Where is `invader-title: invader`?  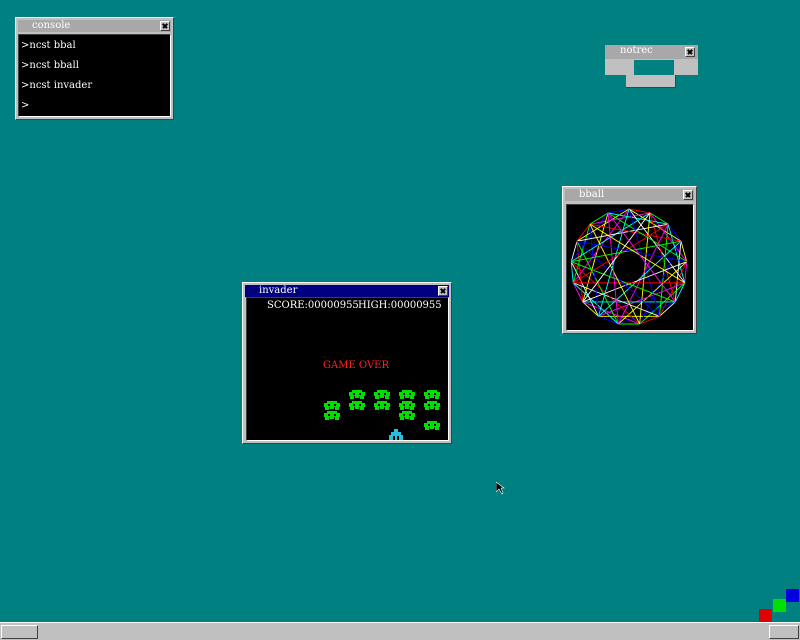
invader-title: invader is located at coordinates (278, 290).